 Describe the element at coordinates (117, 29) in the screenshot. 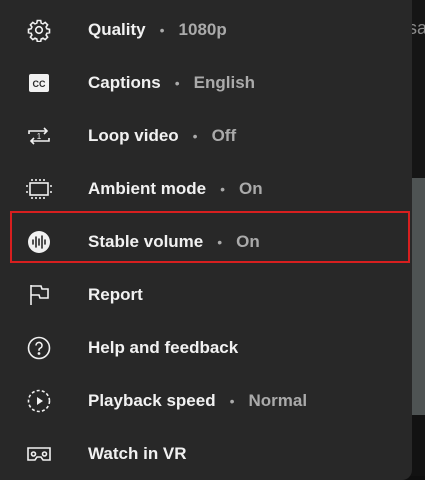

I see `menu-item-label: Quality` at that location.